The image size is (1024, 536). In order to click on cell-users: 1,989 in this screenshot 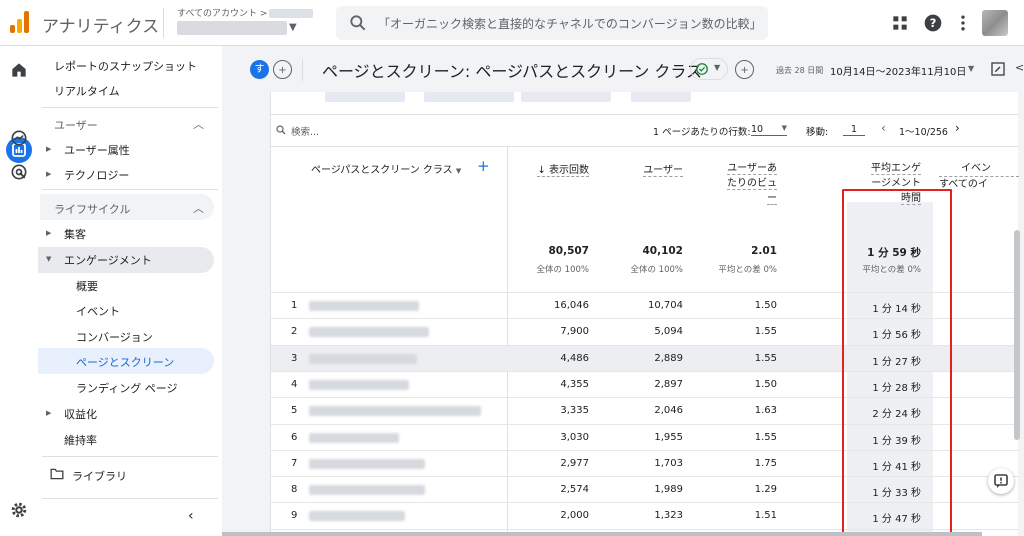, I will do `click(668, 490)`.